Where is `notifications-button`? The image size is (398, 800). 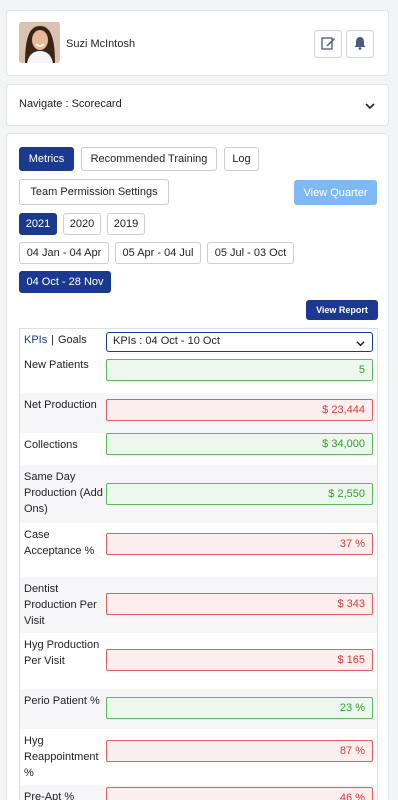 notifications-button is located at coordinates (360, 44).